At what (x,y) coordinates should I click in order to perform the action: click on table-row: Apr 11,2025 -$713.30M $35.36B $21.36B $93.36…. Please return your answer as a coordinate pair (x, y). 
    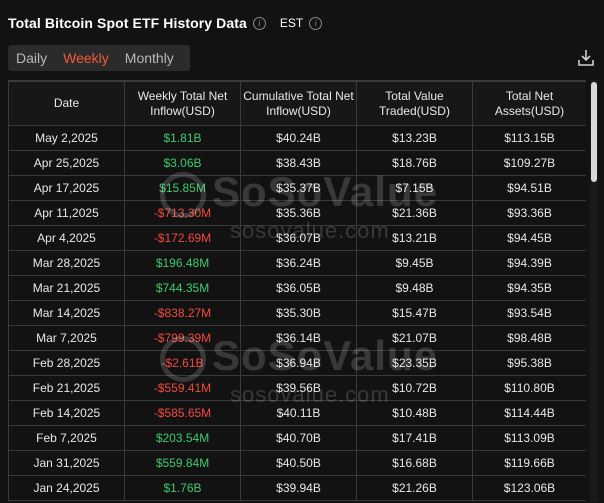
    Looking at the image, I should click on (297, 213).